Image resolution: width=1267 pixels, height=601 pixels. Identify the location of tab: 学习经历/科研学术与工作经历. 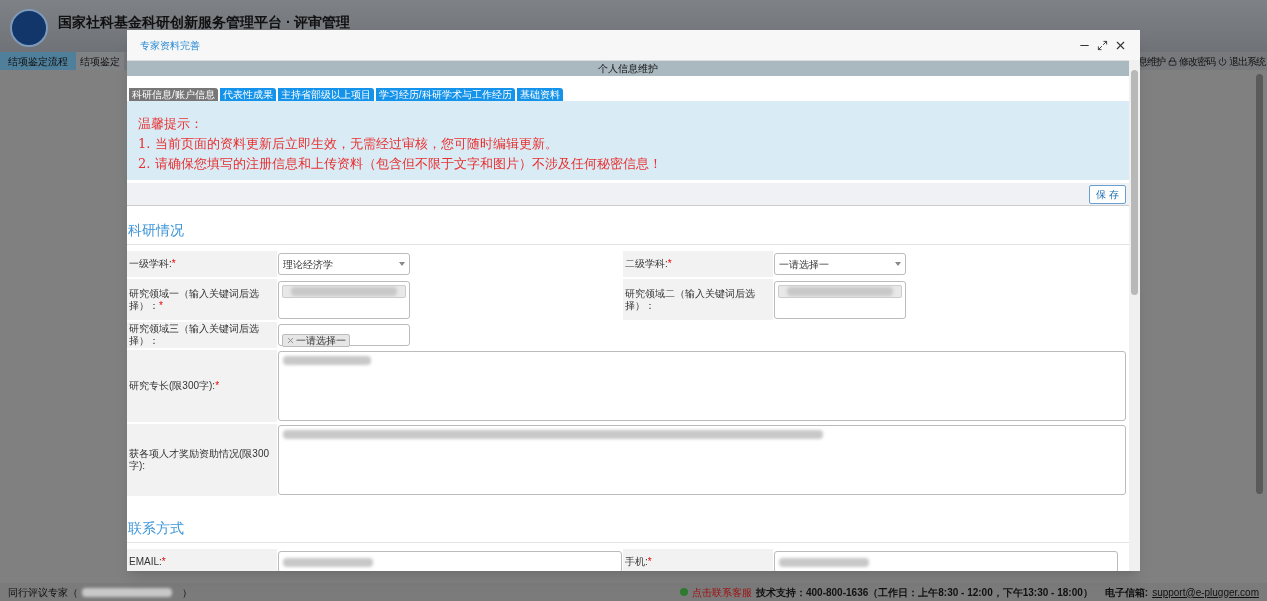
(445, 94).